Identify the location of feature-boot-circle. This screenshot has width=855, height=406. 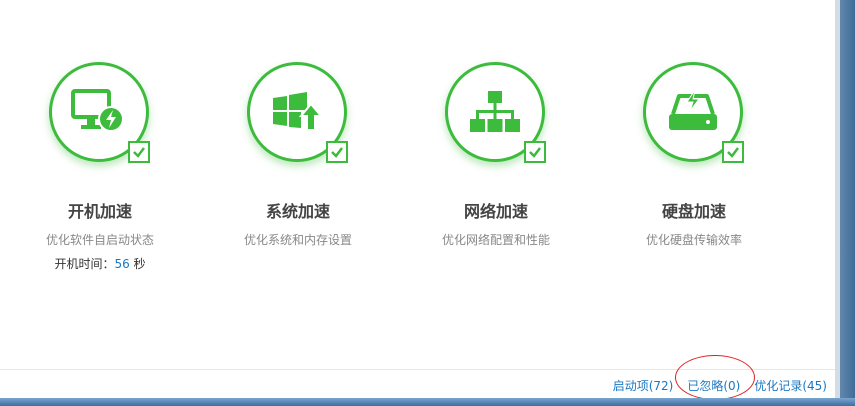
(99, 112).